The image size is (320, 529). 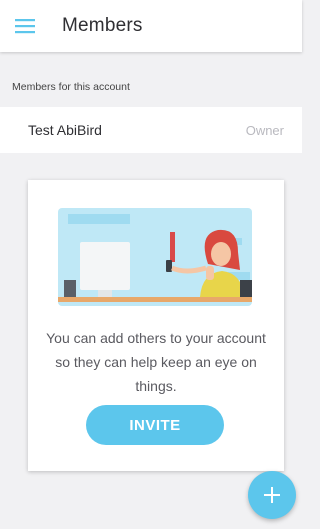 I want to click on invite-button: INVITE, so click(x=155, y=425).